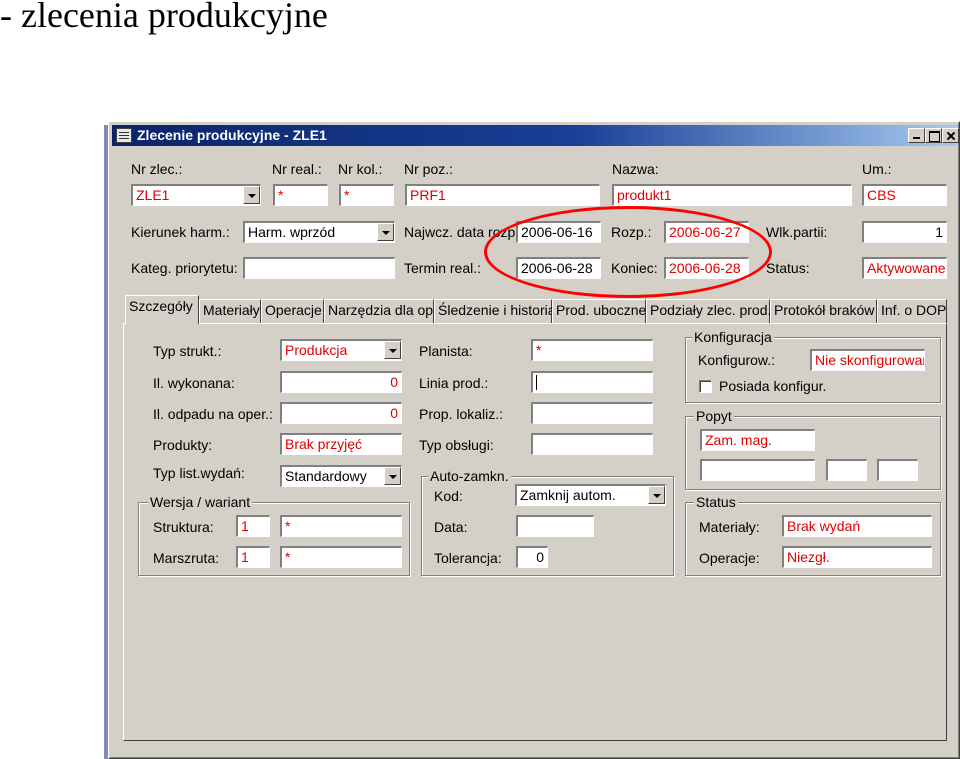  I want to click on planista-field: *, so click(592, 350).